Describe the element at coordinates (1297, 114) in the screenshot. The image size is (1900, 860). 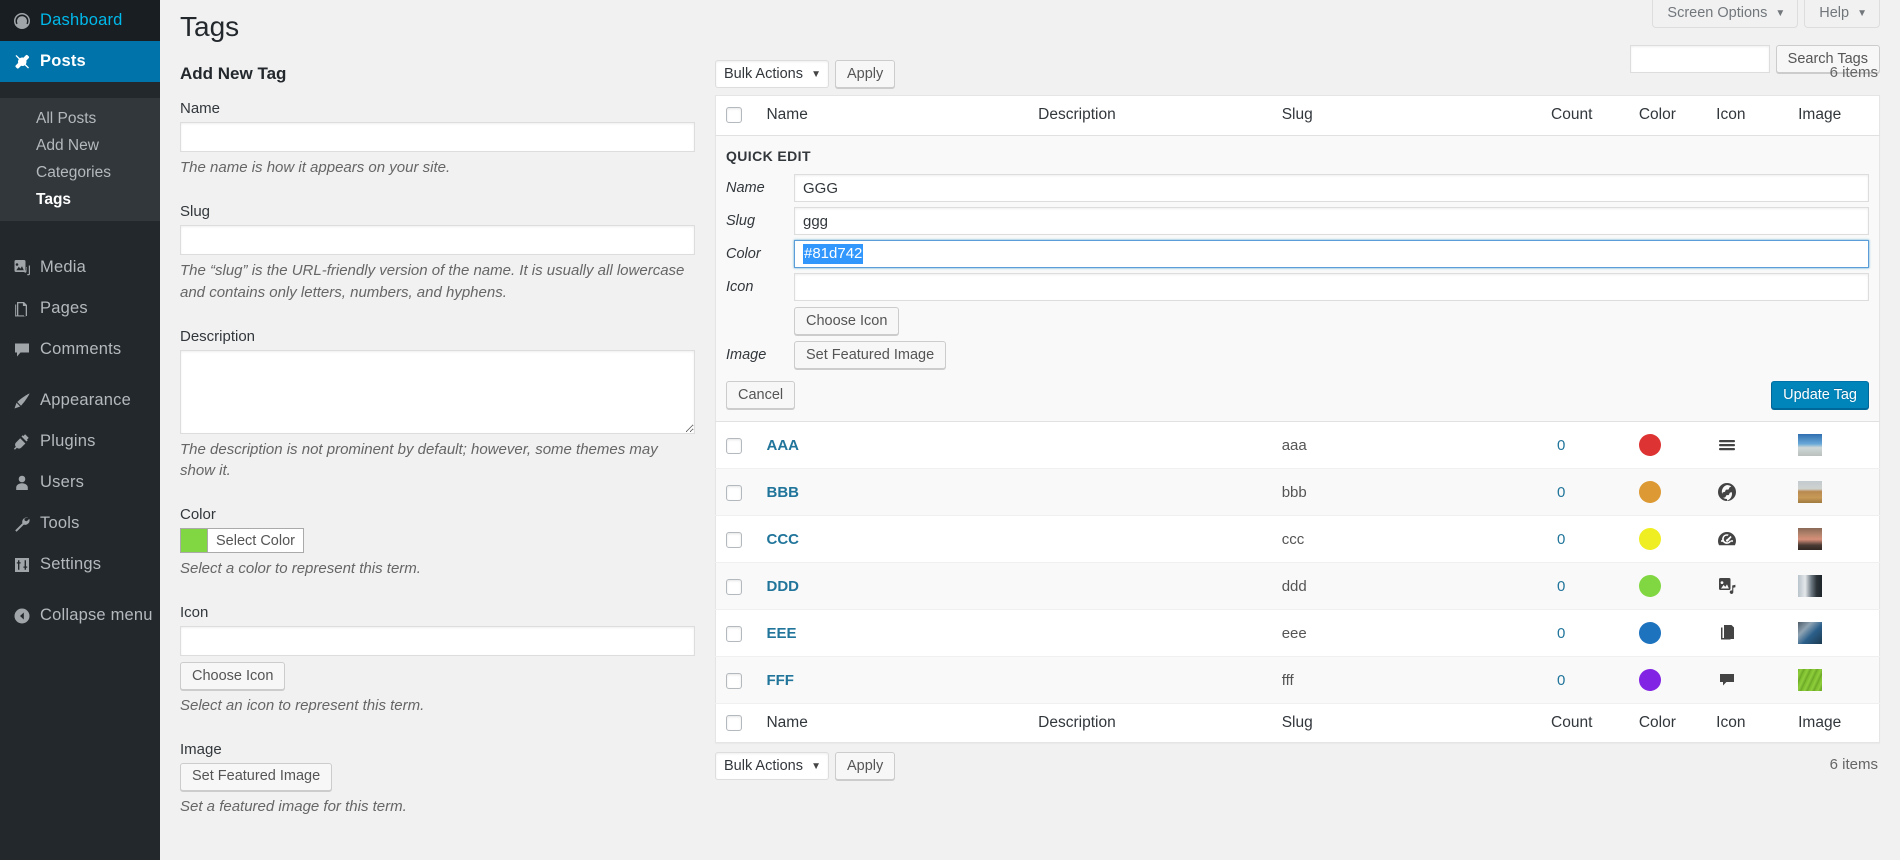
I see `column-header-slug-link: Slug` at that location.